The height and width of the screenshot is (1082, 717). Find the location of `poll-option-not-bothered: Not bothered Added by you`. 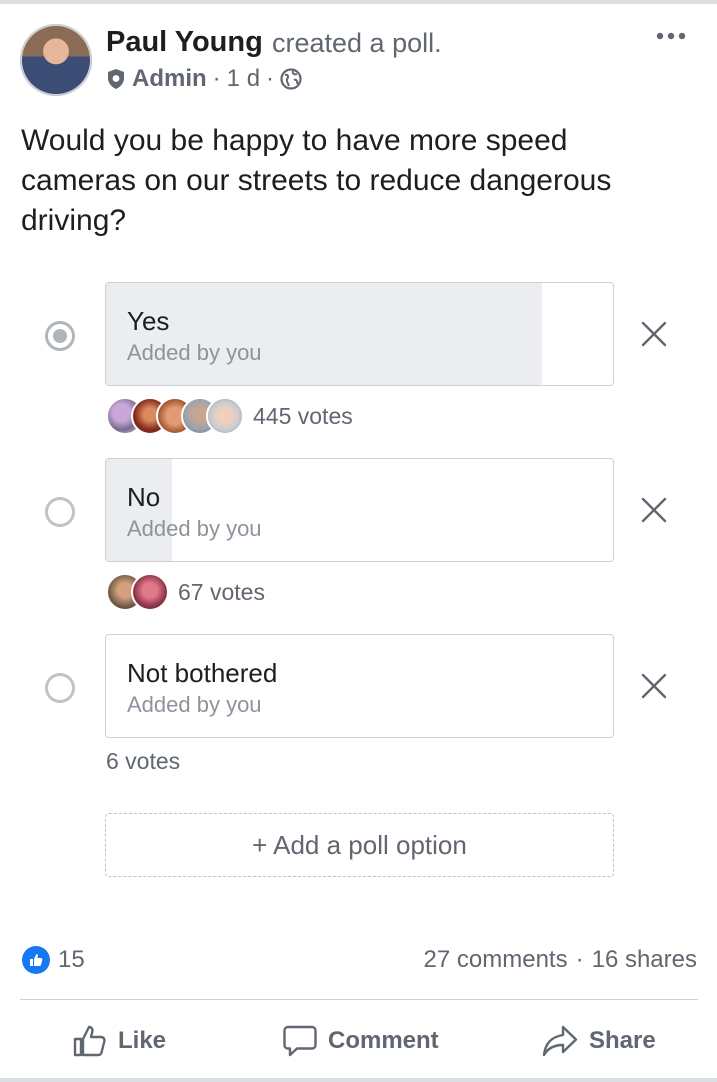

poll-option-not-bothered: Not bothered Added by you is located at coordinates (359, 686).